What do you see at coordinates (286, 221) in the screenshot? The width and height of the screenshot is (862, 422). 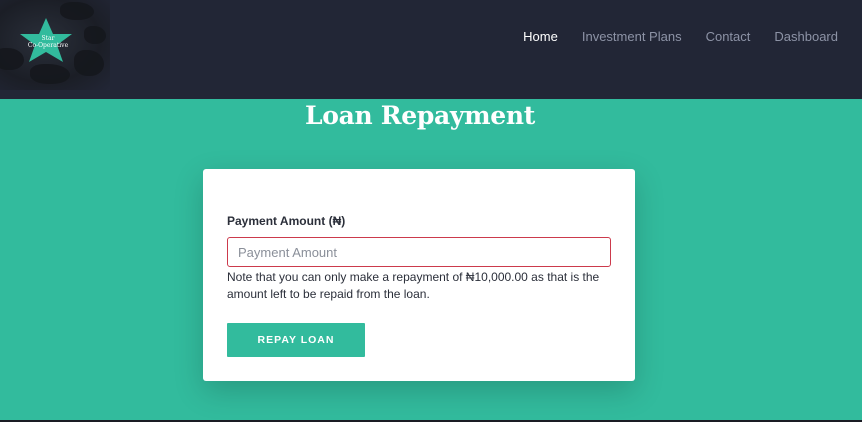 I see `payment-amount-label: Payment Amount (₦)` at bounding box center [286, 221].